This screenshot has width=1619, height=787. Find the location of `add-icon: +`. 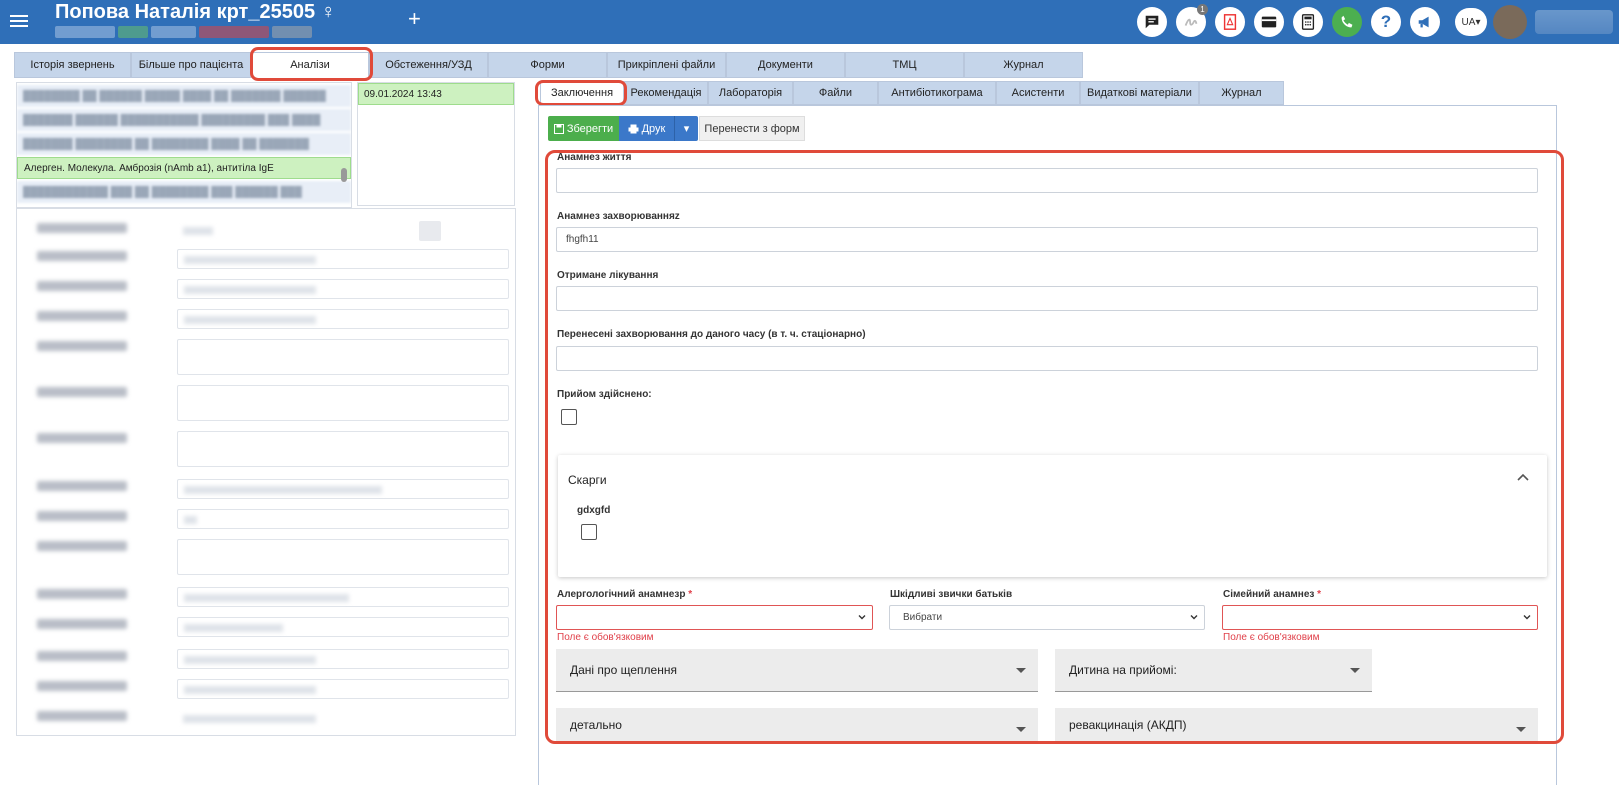

add-icon: + is located at coordinates (414, 19).